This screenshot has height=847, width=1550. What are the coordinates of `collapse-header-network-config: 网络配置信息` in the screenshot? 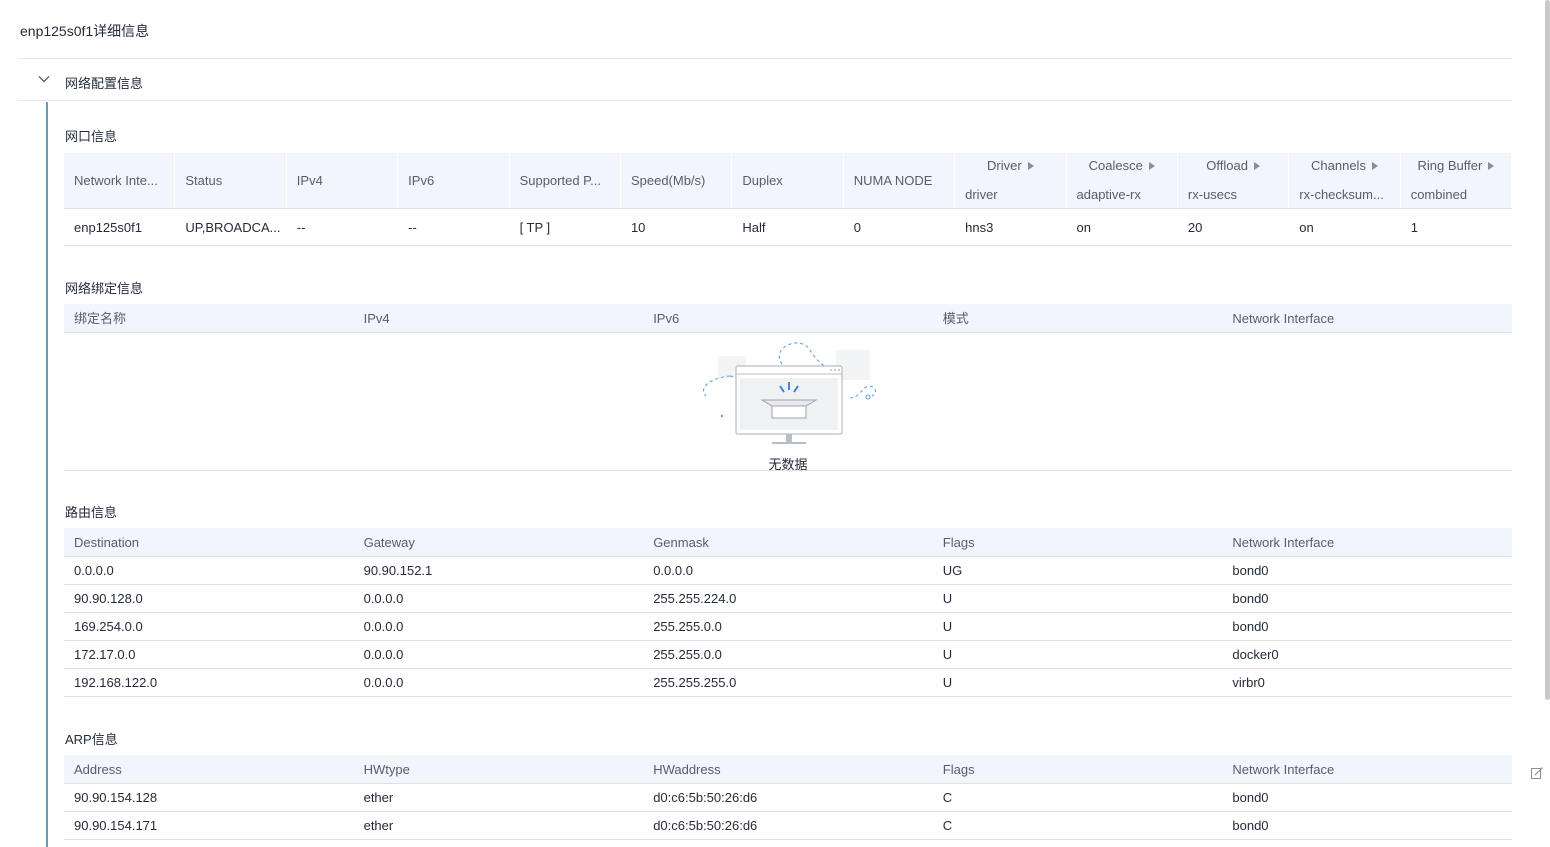 It's located at (765, 80).